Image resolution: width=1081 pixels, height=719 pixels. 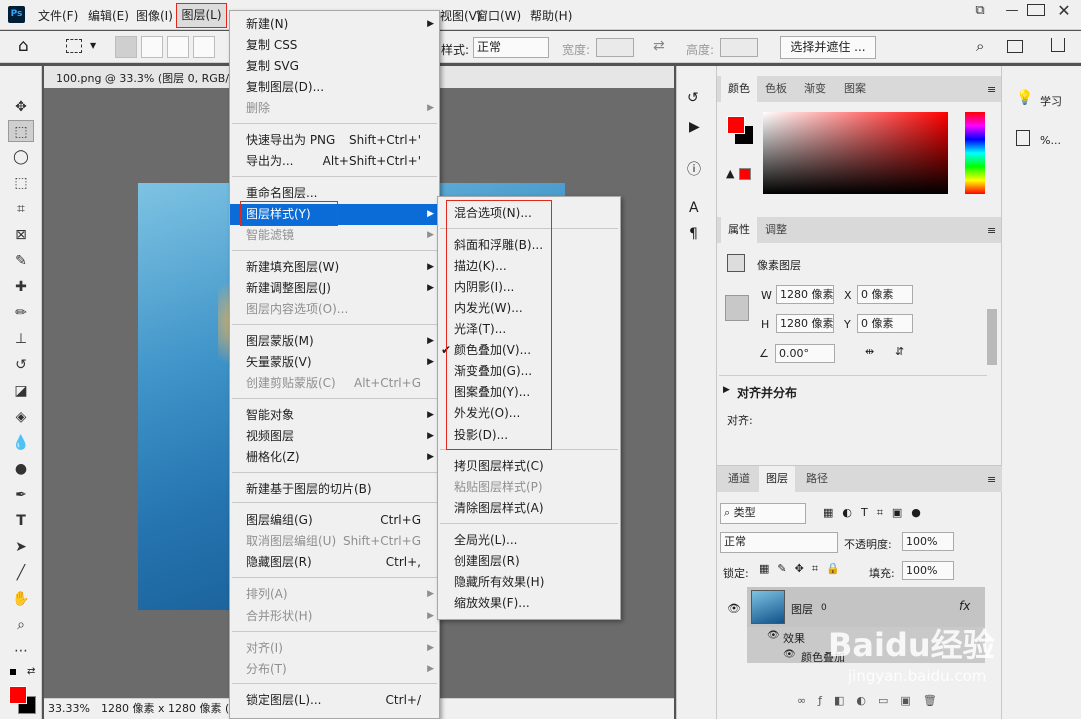 I want to click on height-input, so click(x=739, y=47).